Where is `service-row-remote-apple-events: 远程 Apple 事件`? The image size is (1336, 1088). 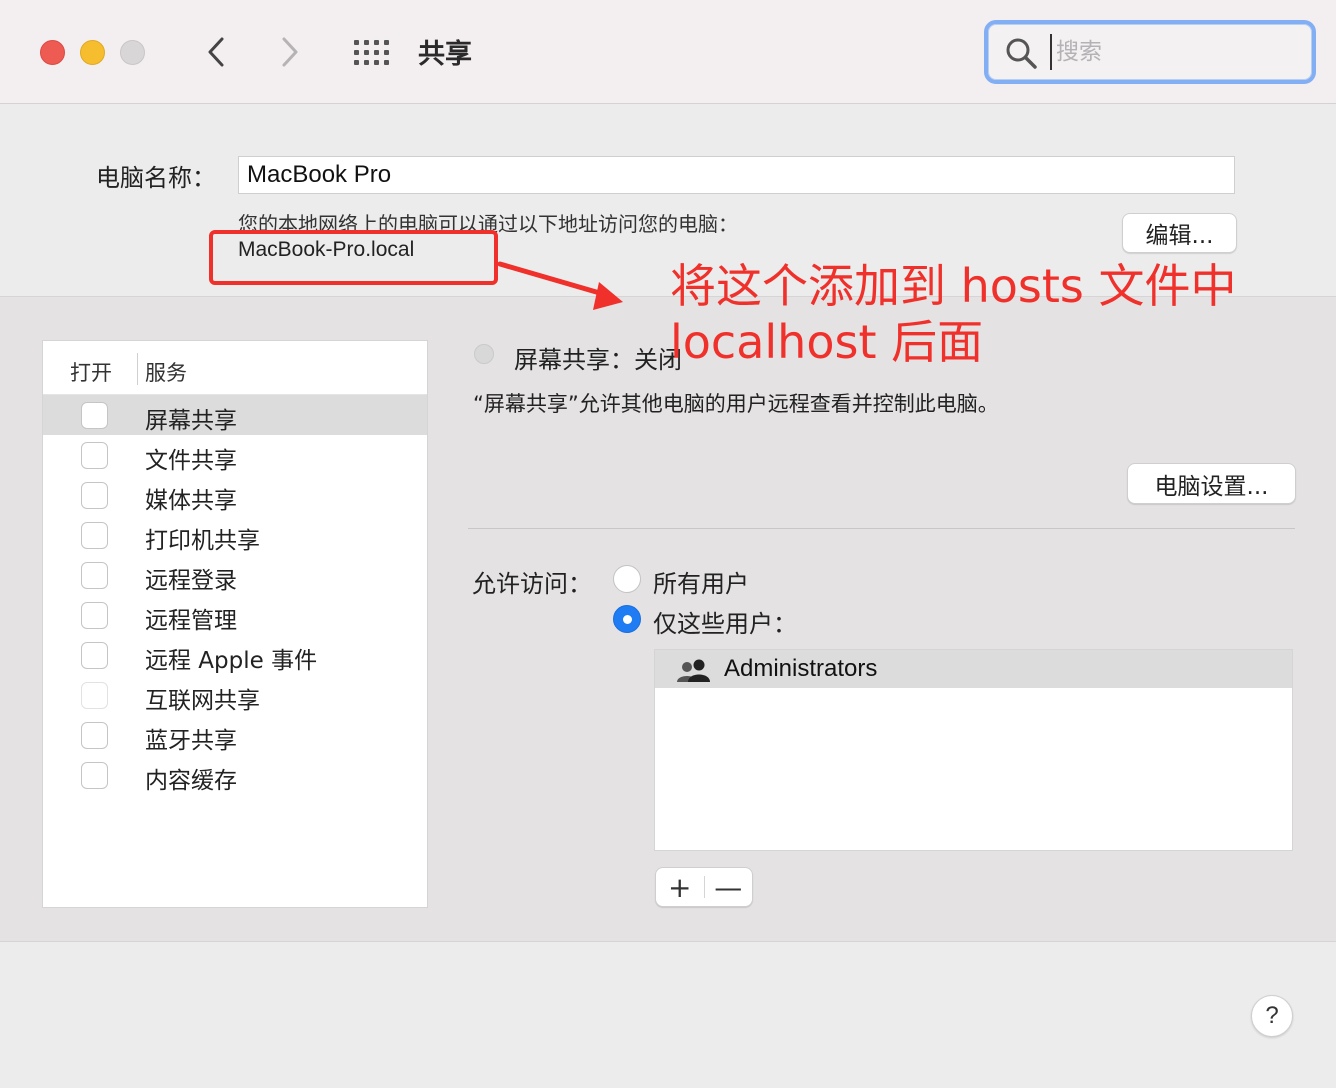 service-row-remote-apple-events: 远程 Apple 事件 is located at coordinates (235, 655).